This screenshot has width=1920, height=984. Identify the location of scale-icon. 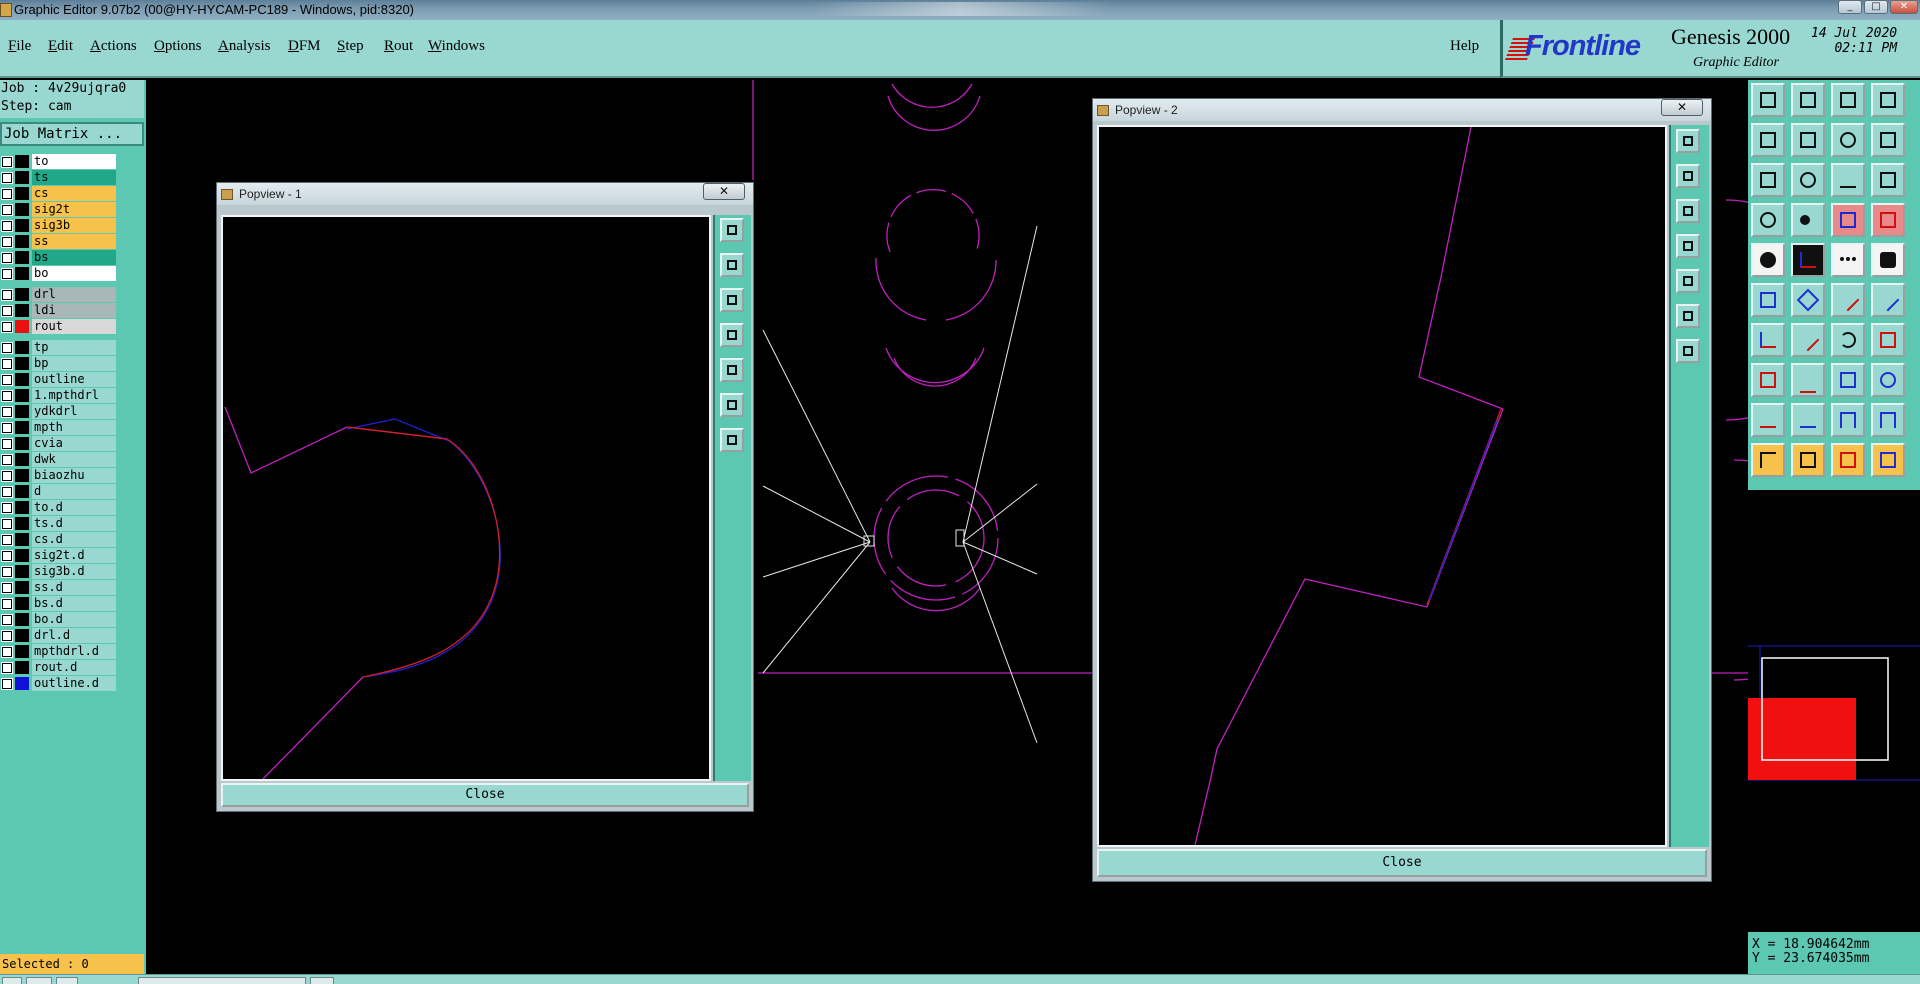
(1848, 180).